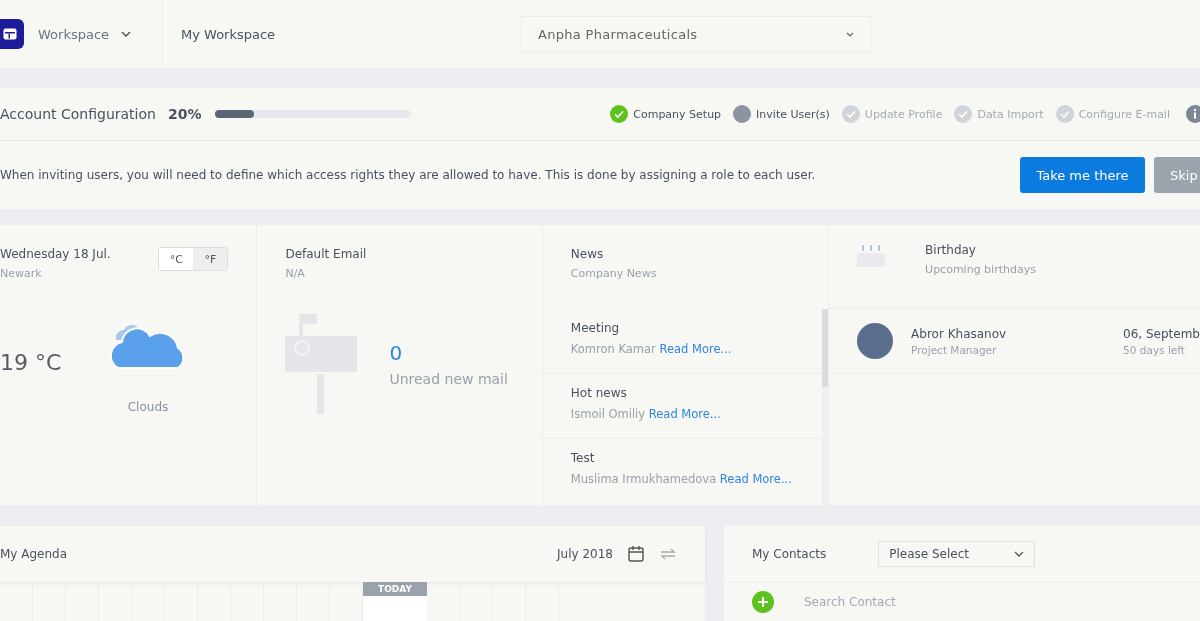 The width and height of the screenshot is (1200, 621). What do you see at coordinates (34, 554) in the screenshot?
I see `widget-title: My Agenda` at bounding box center [34, 554].